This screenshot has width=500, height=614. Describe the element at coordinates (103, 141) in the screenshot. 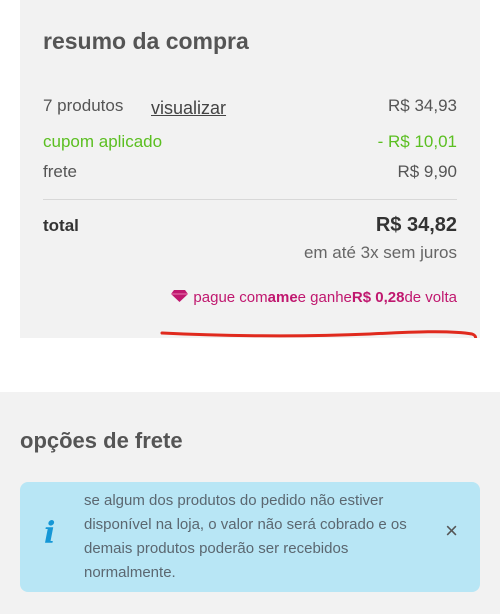

I see `coupon-label: cupom aplicado` at that location.